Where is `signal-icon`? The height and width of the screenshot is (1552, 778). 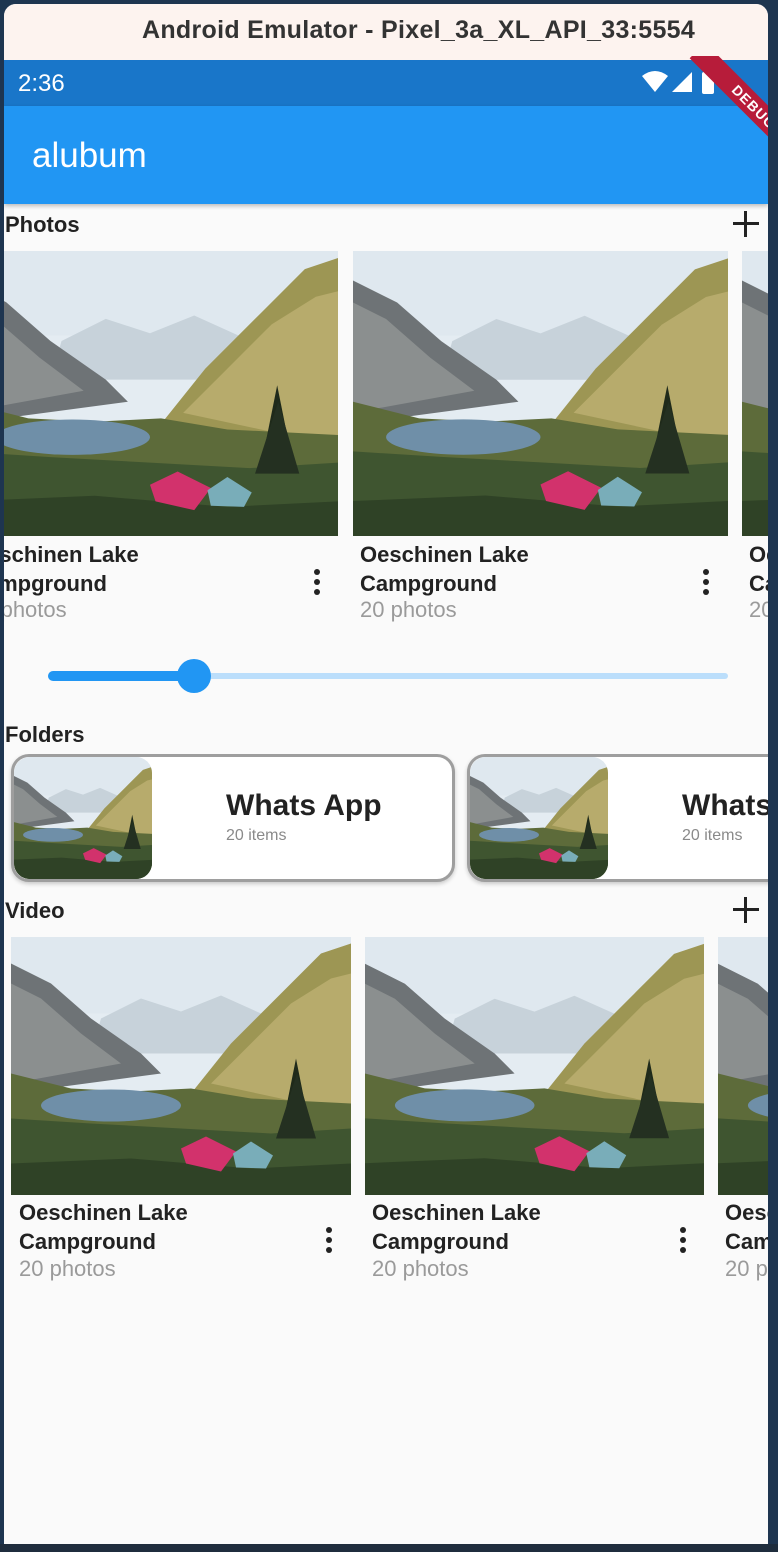 signal-icon is located at coordinates (682, 82).